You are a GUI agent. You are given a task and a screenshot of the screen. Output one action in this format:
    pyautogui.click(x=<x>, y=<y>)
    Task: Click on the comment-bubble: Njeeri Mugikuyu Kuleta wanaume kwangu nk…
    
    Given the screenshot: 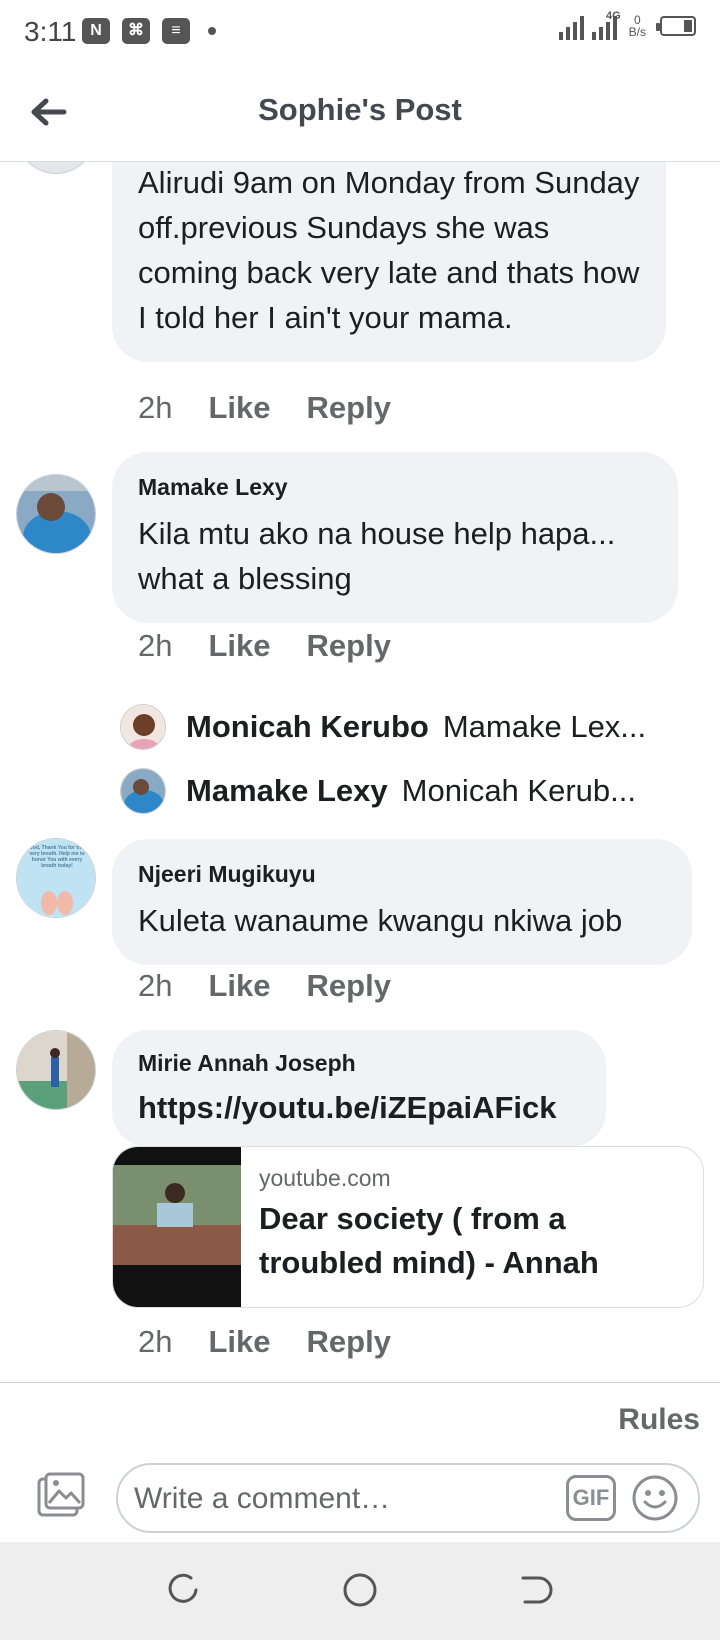 What is the action you would take?
    pyautogui.click(x=402, y=902)
    